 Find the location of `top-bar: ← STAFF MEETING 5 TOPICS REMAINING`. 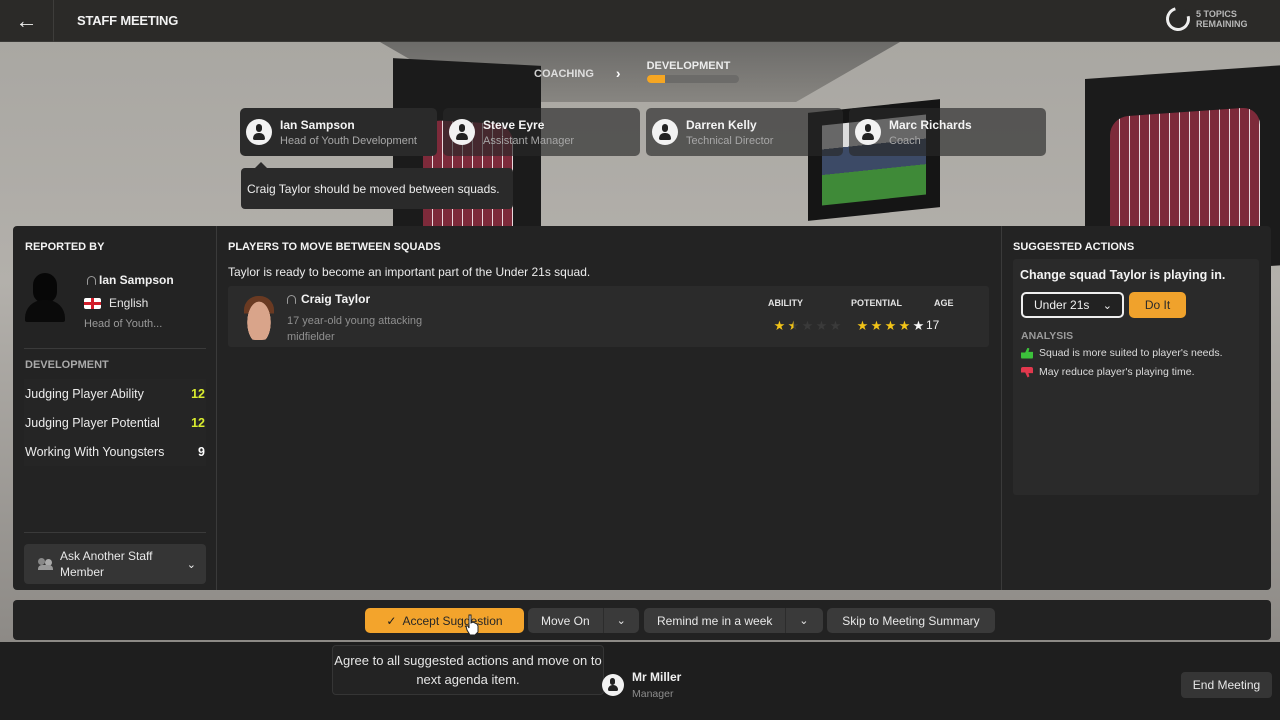

top-bar: ← STAFF MEETING 5 TOPICS REMAINING is located at coordinates (640, 21).